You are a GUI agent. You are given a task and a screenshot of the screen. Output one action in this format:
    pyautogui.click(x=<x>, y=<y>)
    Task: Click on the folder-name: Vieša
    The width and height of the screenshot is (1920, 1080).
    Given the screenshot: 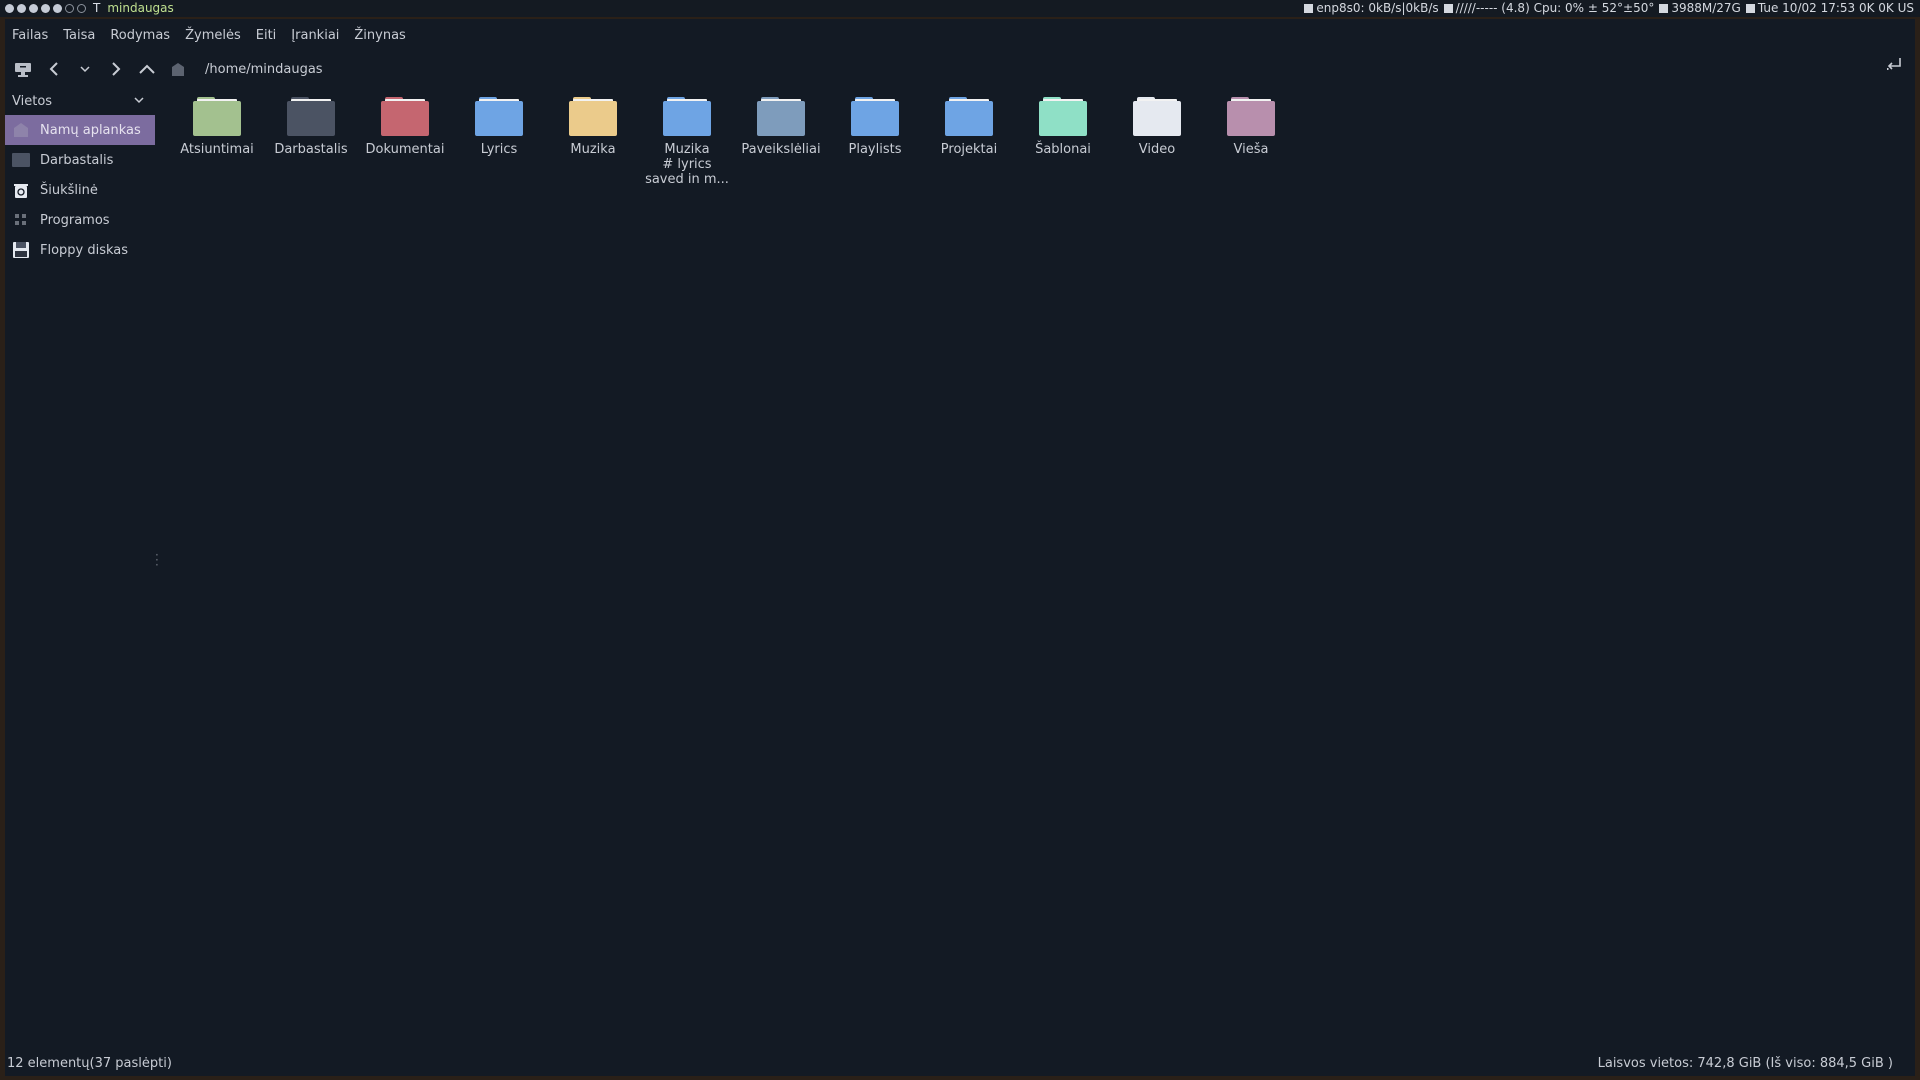 What is the action you would take?
    pyautogui.click(x=1251, y=149)
    